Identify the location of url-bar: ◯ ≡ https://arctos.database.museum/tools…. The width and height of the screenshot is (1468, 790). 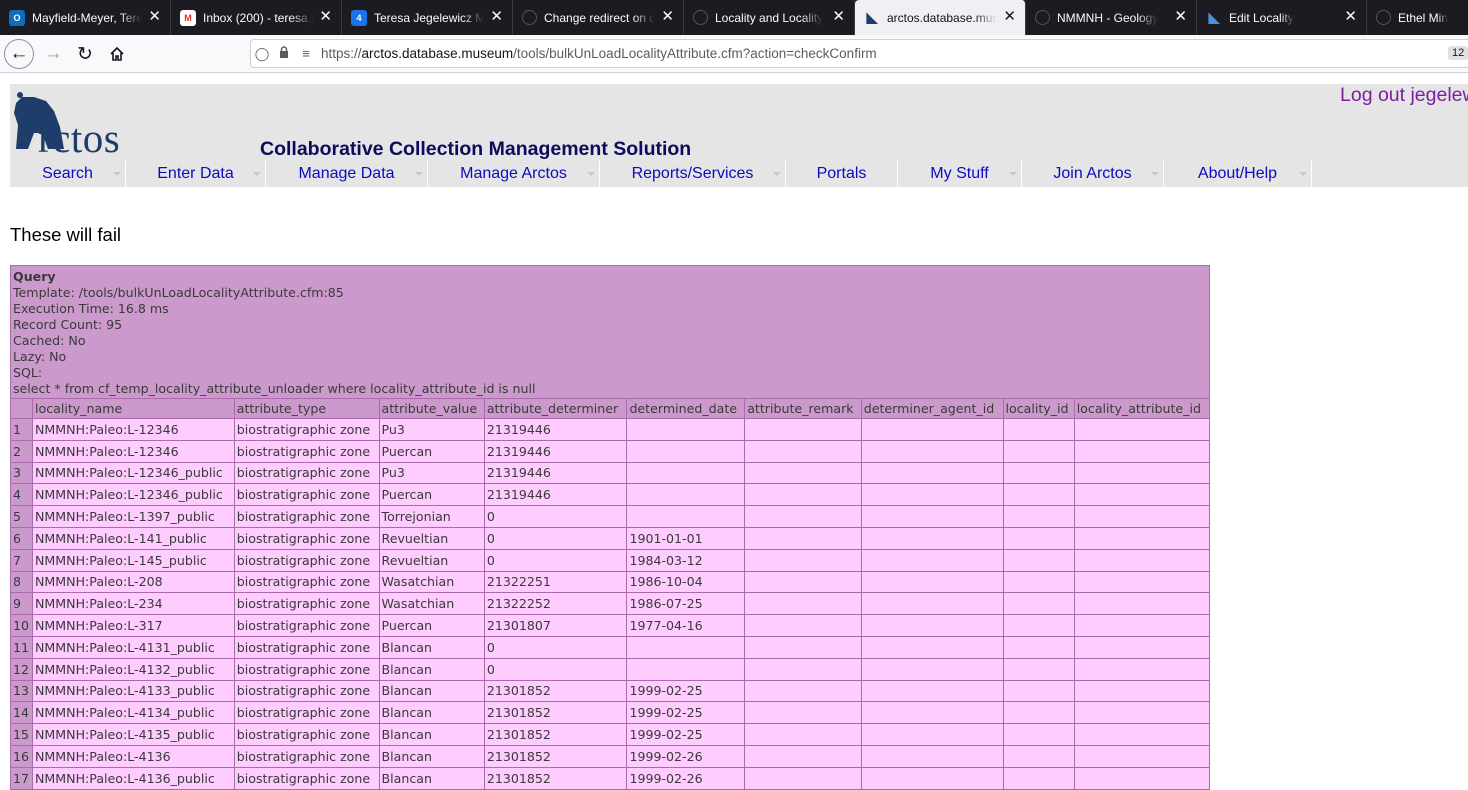
(859, 53).